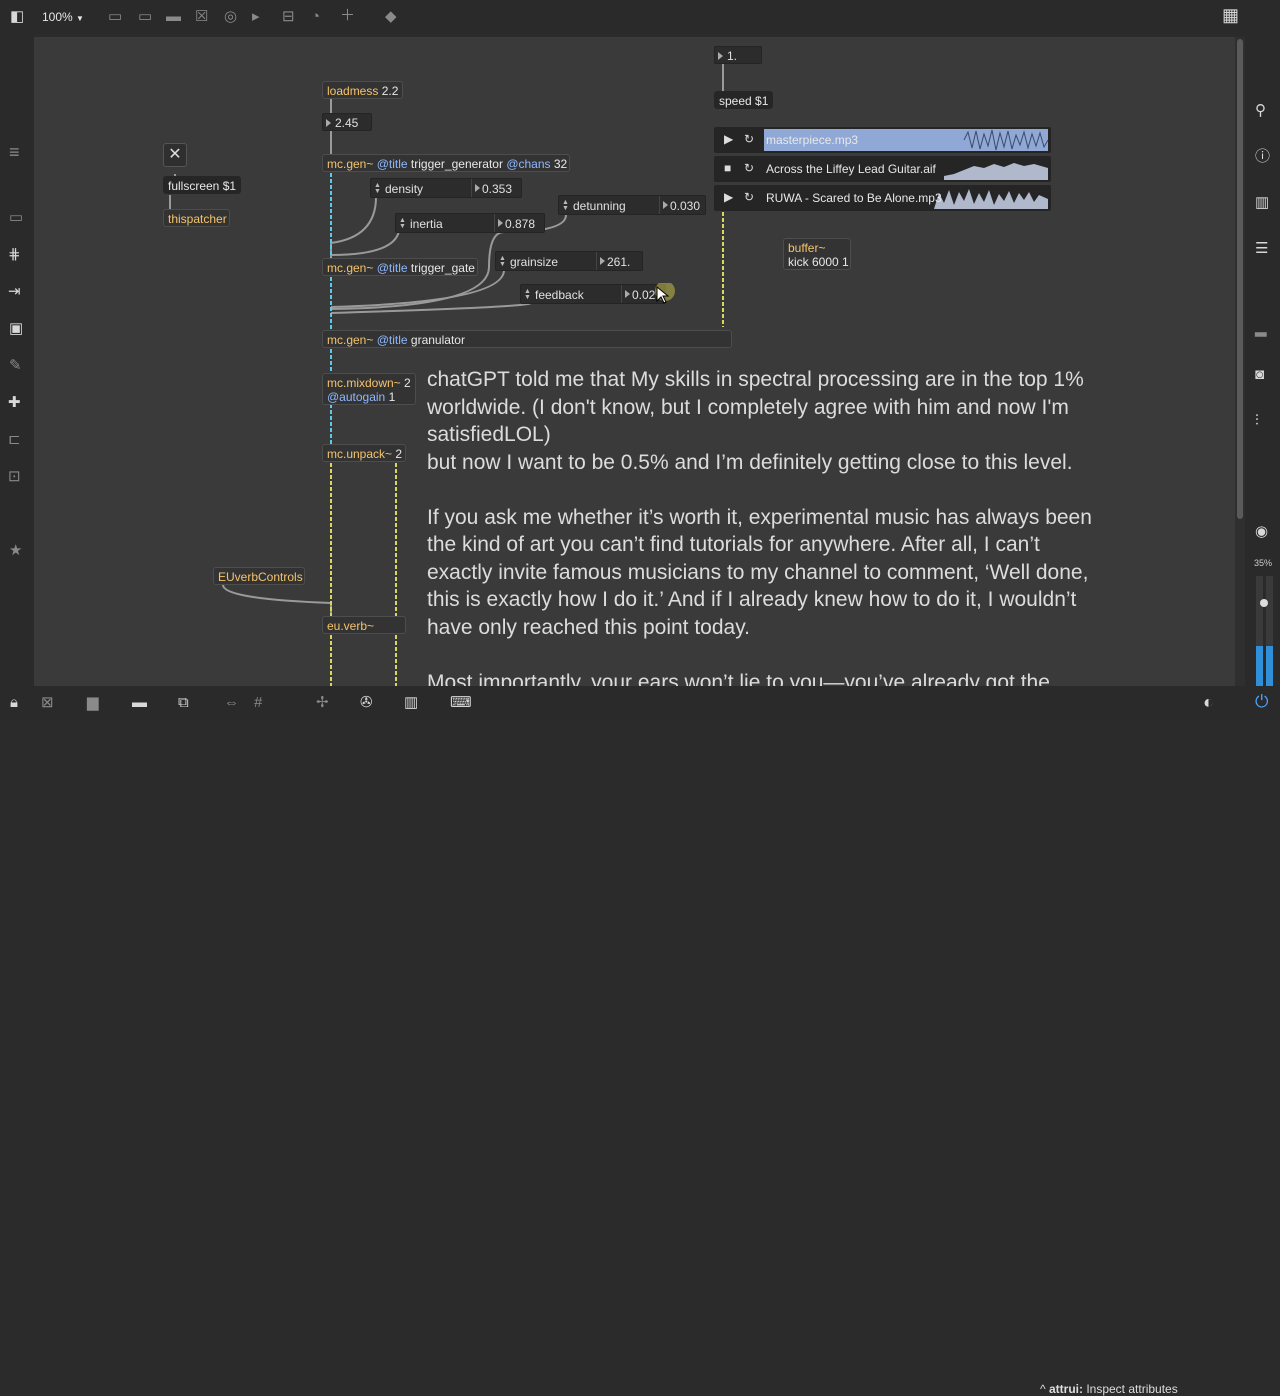  Describe the element at coordinates (613, 261) in the screenshot. I see `attrui-value: 261.` at that location.